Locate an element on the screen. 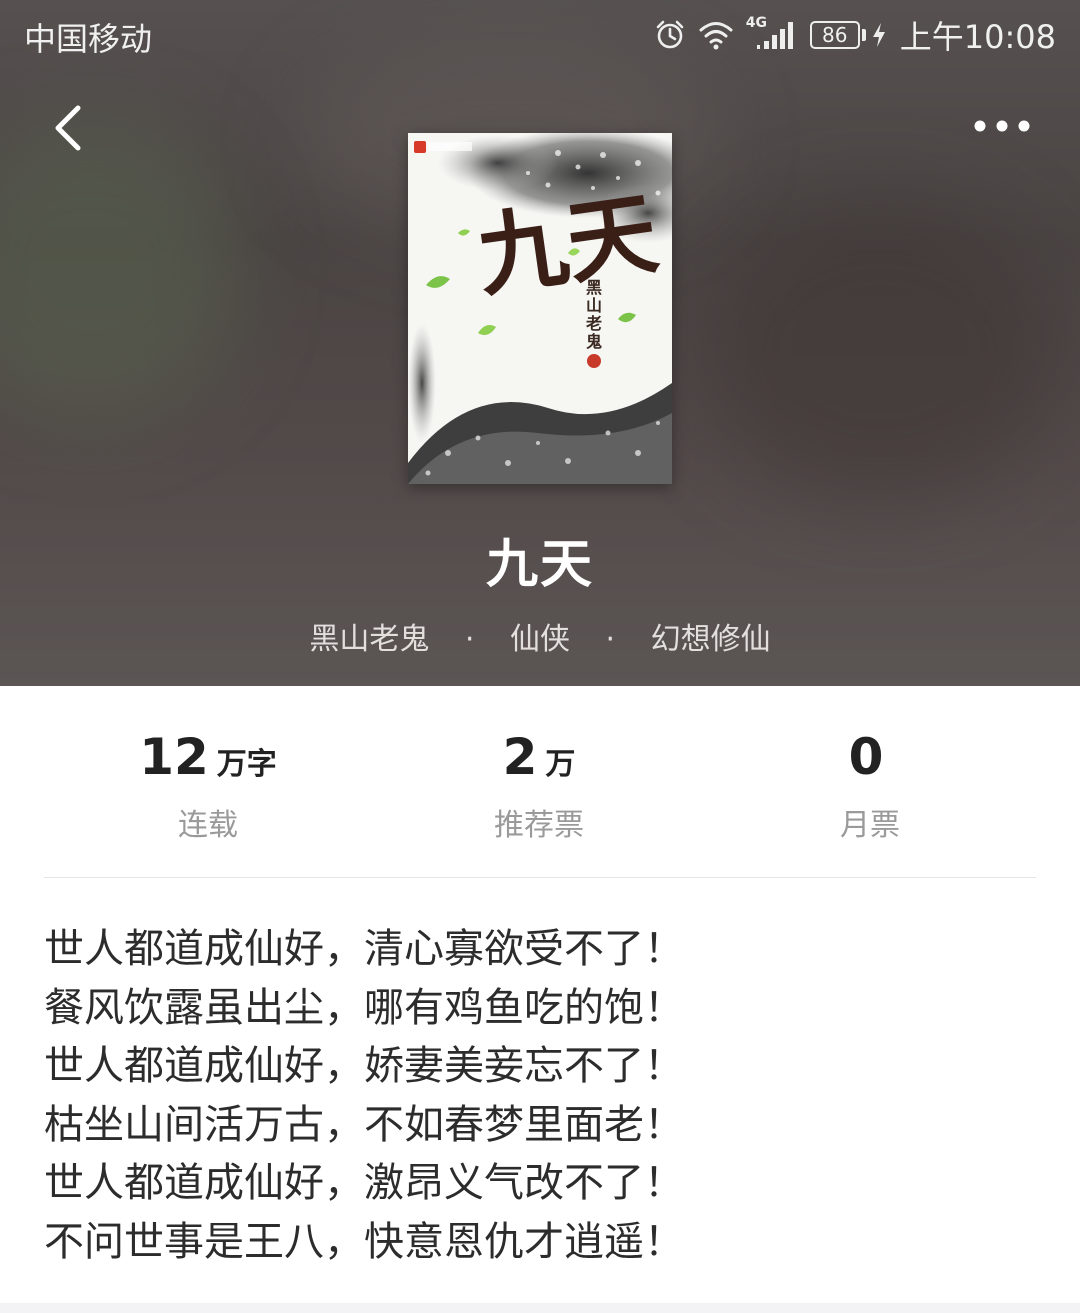  status-icons: 4G 86 上午10:08 is located at coordinates (855, 35).